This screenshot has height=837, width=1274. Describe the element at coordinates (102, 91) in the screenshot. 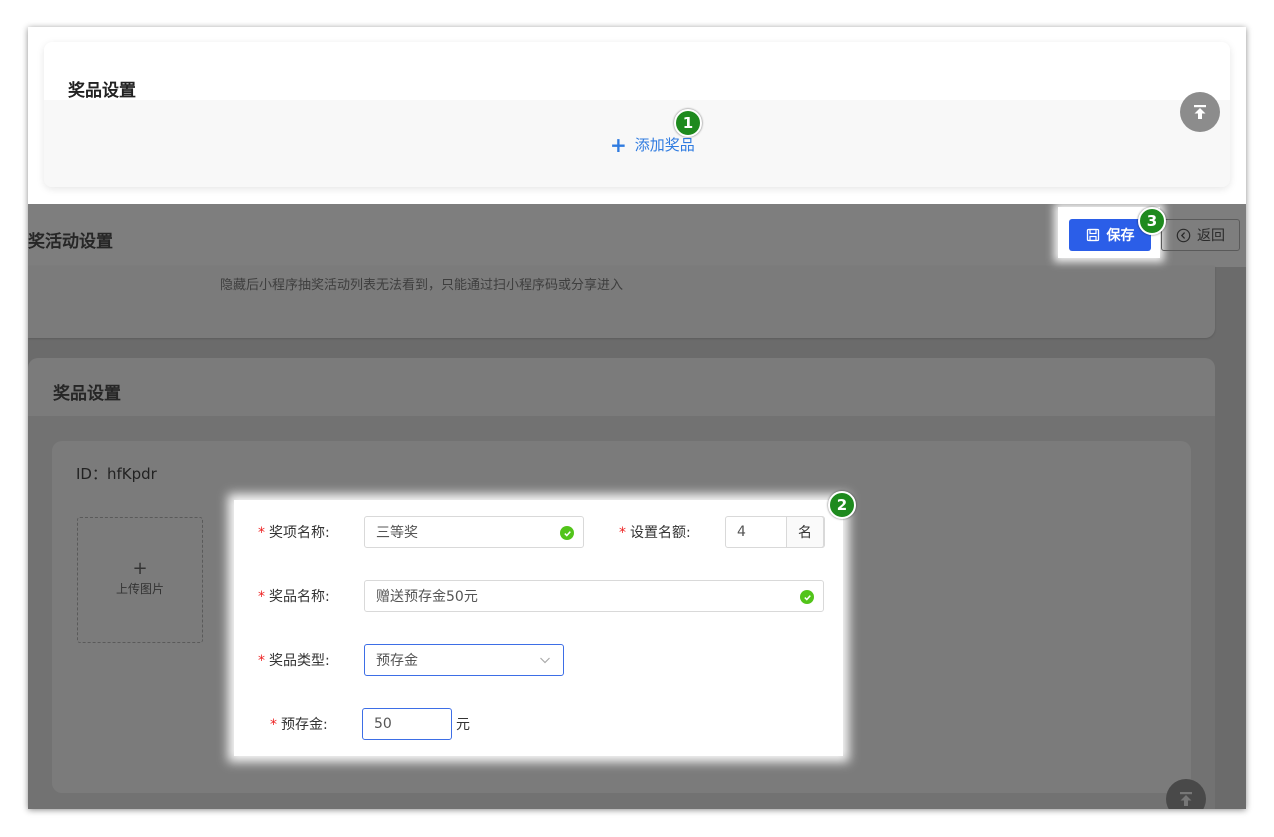

I see `prize-settings-title: 奖品设置` at that location.